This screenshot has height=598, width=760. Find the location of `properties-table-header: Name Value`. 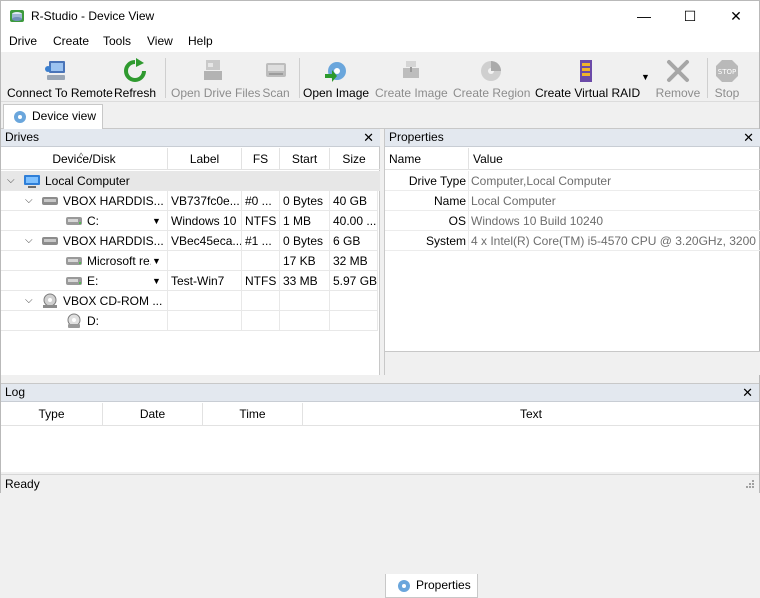

properties-table-header: Name Value is located at coordinates (572, 159).